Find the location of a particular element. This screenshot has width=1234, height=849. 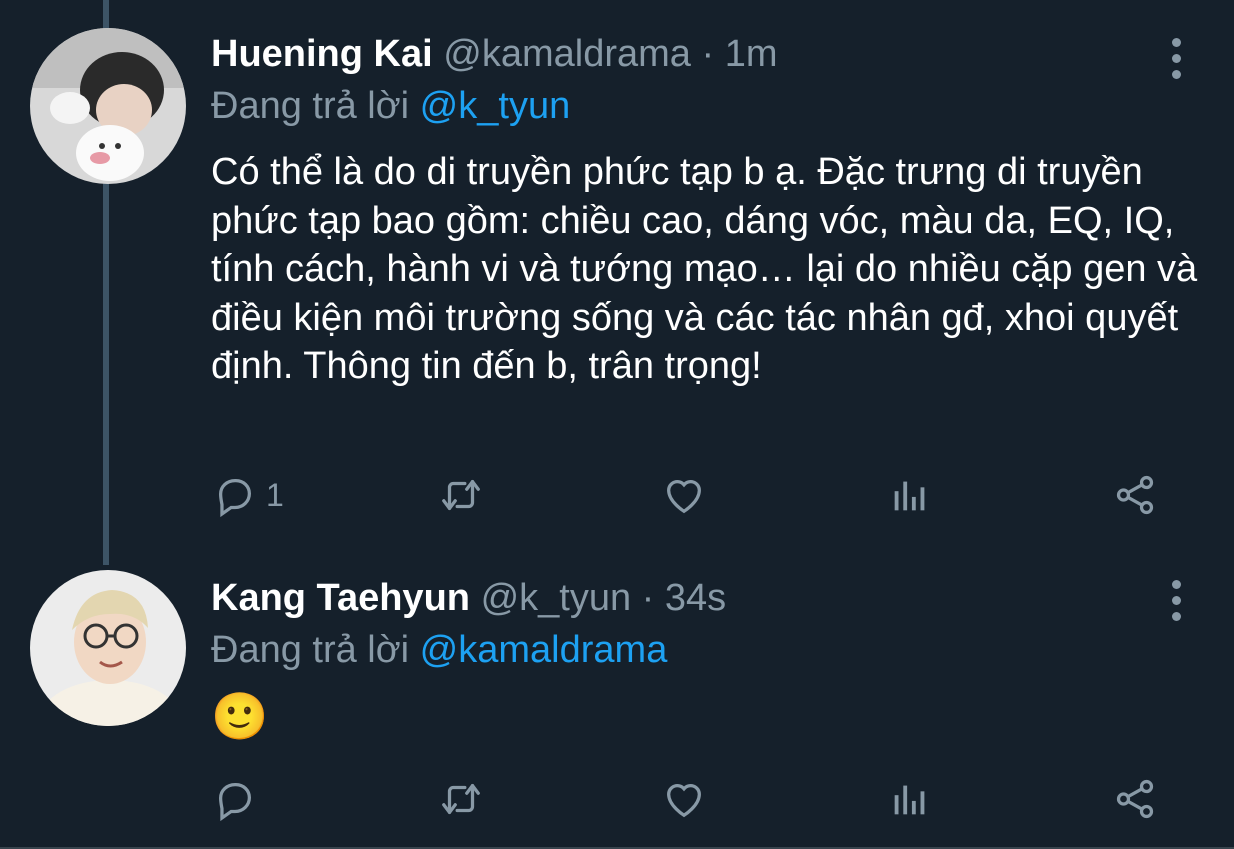

tweet-header: Kang Taehyun @k_tyun · 34s is located at coordinates (468, 598).